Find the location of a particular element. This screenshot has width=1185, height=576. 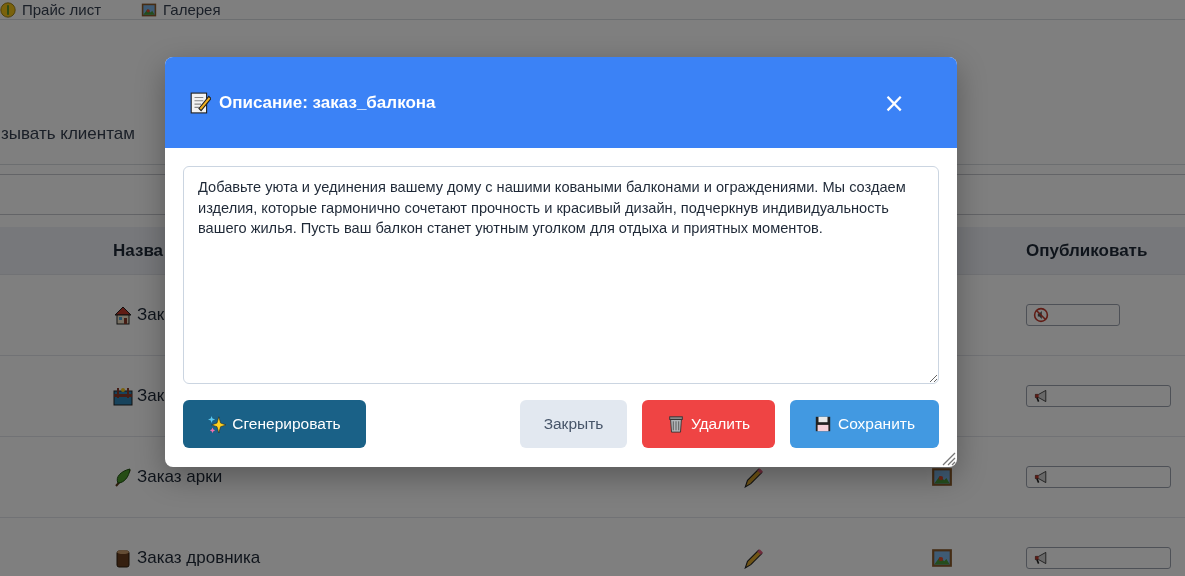

dialog-title: Описание: заказ_балкона is located at coordinates (328, 102).